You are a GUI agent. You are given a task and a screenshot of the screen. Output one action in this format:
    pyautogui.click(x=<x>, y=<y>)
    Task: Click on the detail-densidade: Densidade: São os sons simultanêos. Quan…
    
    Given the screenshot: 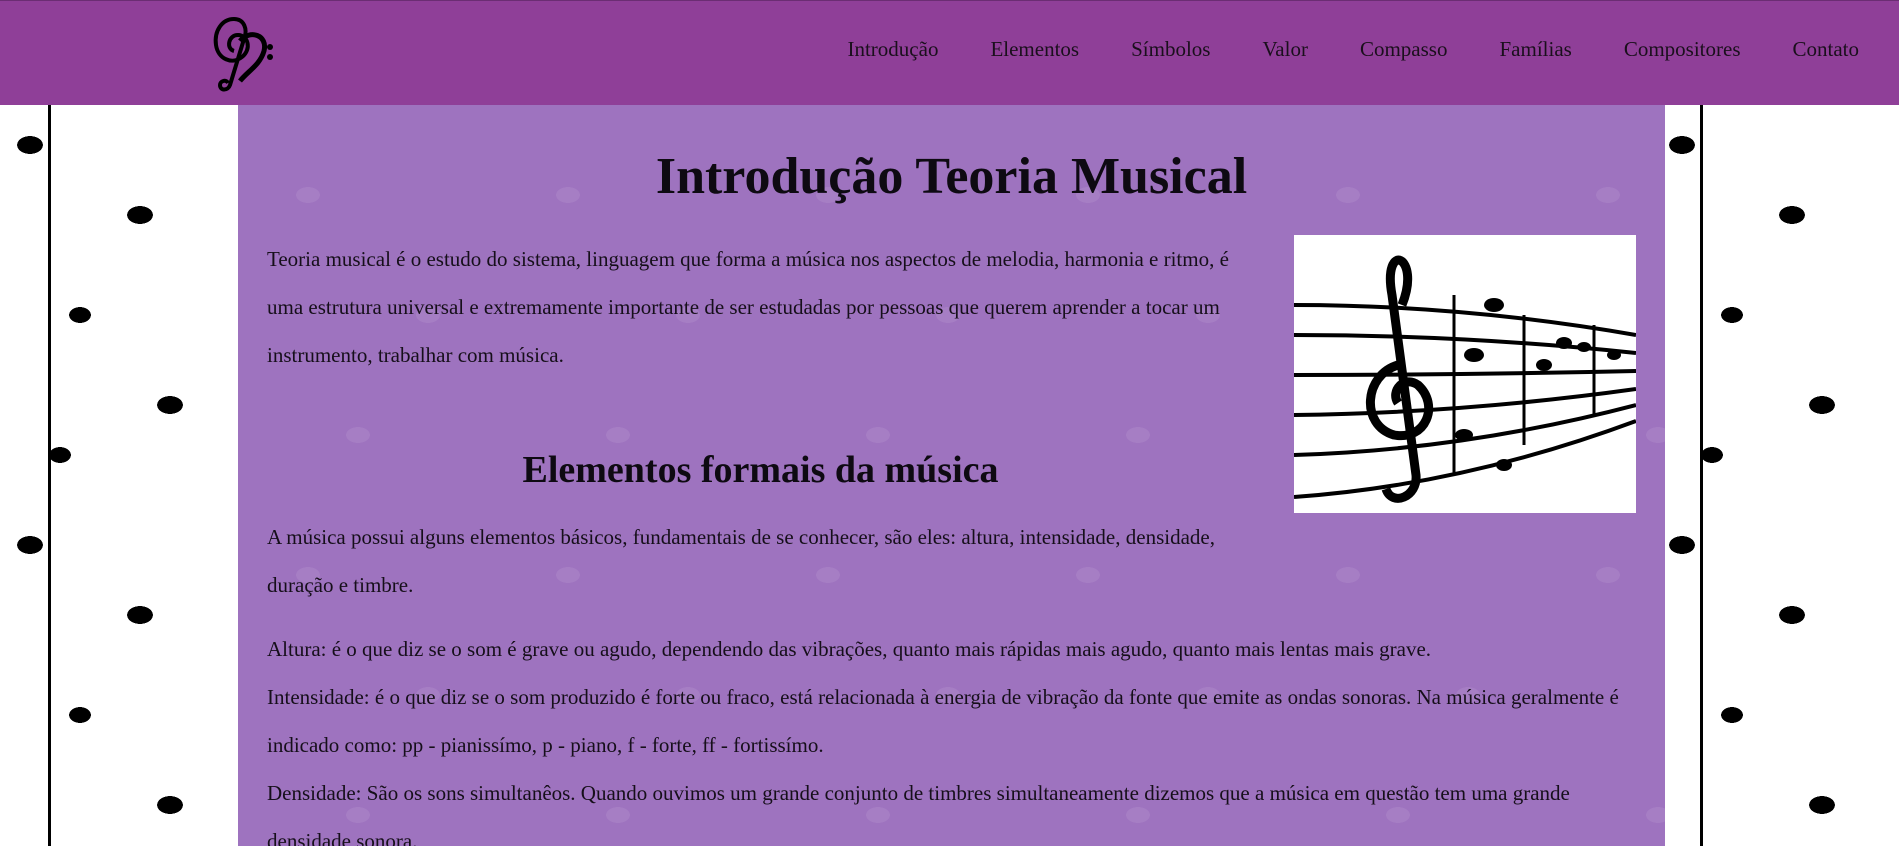 What is the action you would take?
    pyautogui.click(x=918, y=813)
    